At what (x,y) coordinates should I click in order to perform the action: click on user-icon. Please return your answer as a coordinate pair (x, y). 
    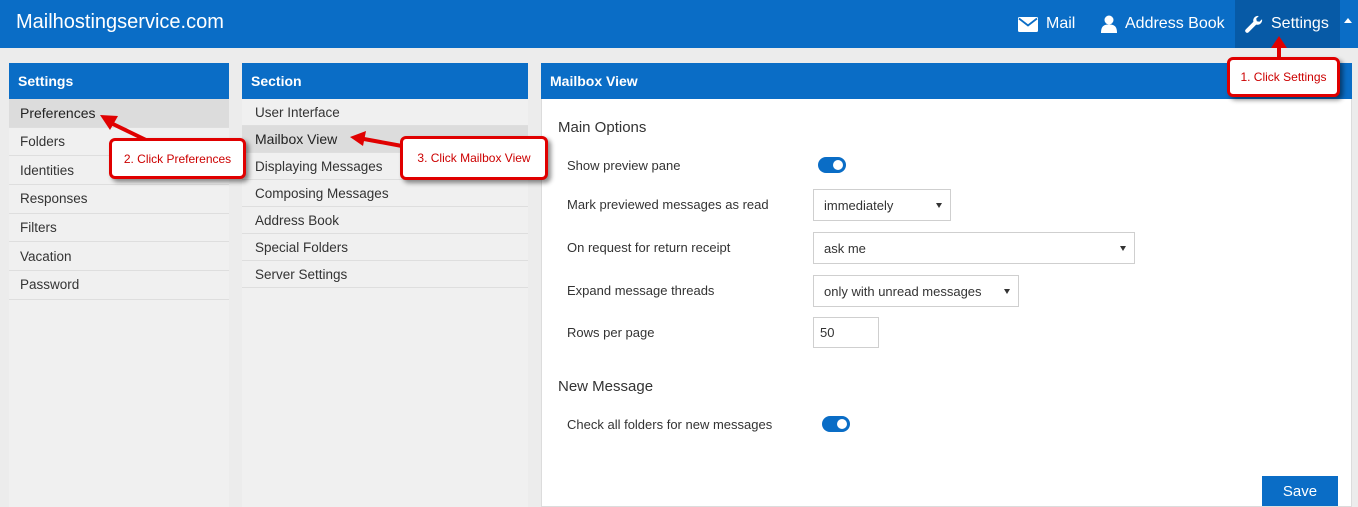
    Looking at the image, I should click on (1109, 24).